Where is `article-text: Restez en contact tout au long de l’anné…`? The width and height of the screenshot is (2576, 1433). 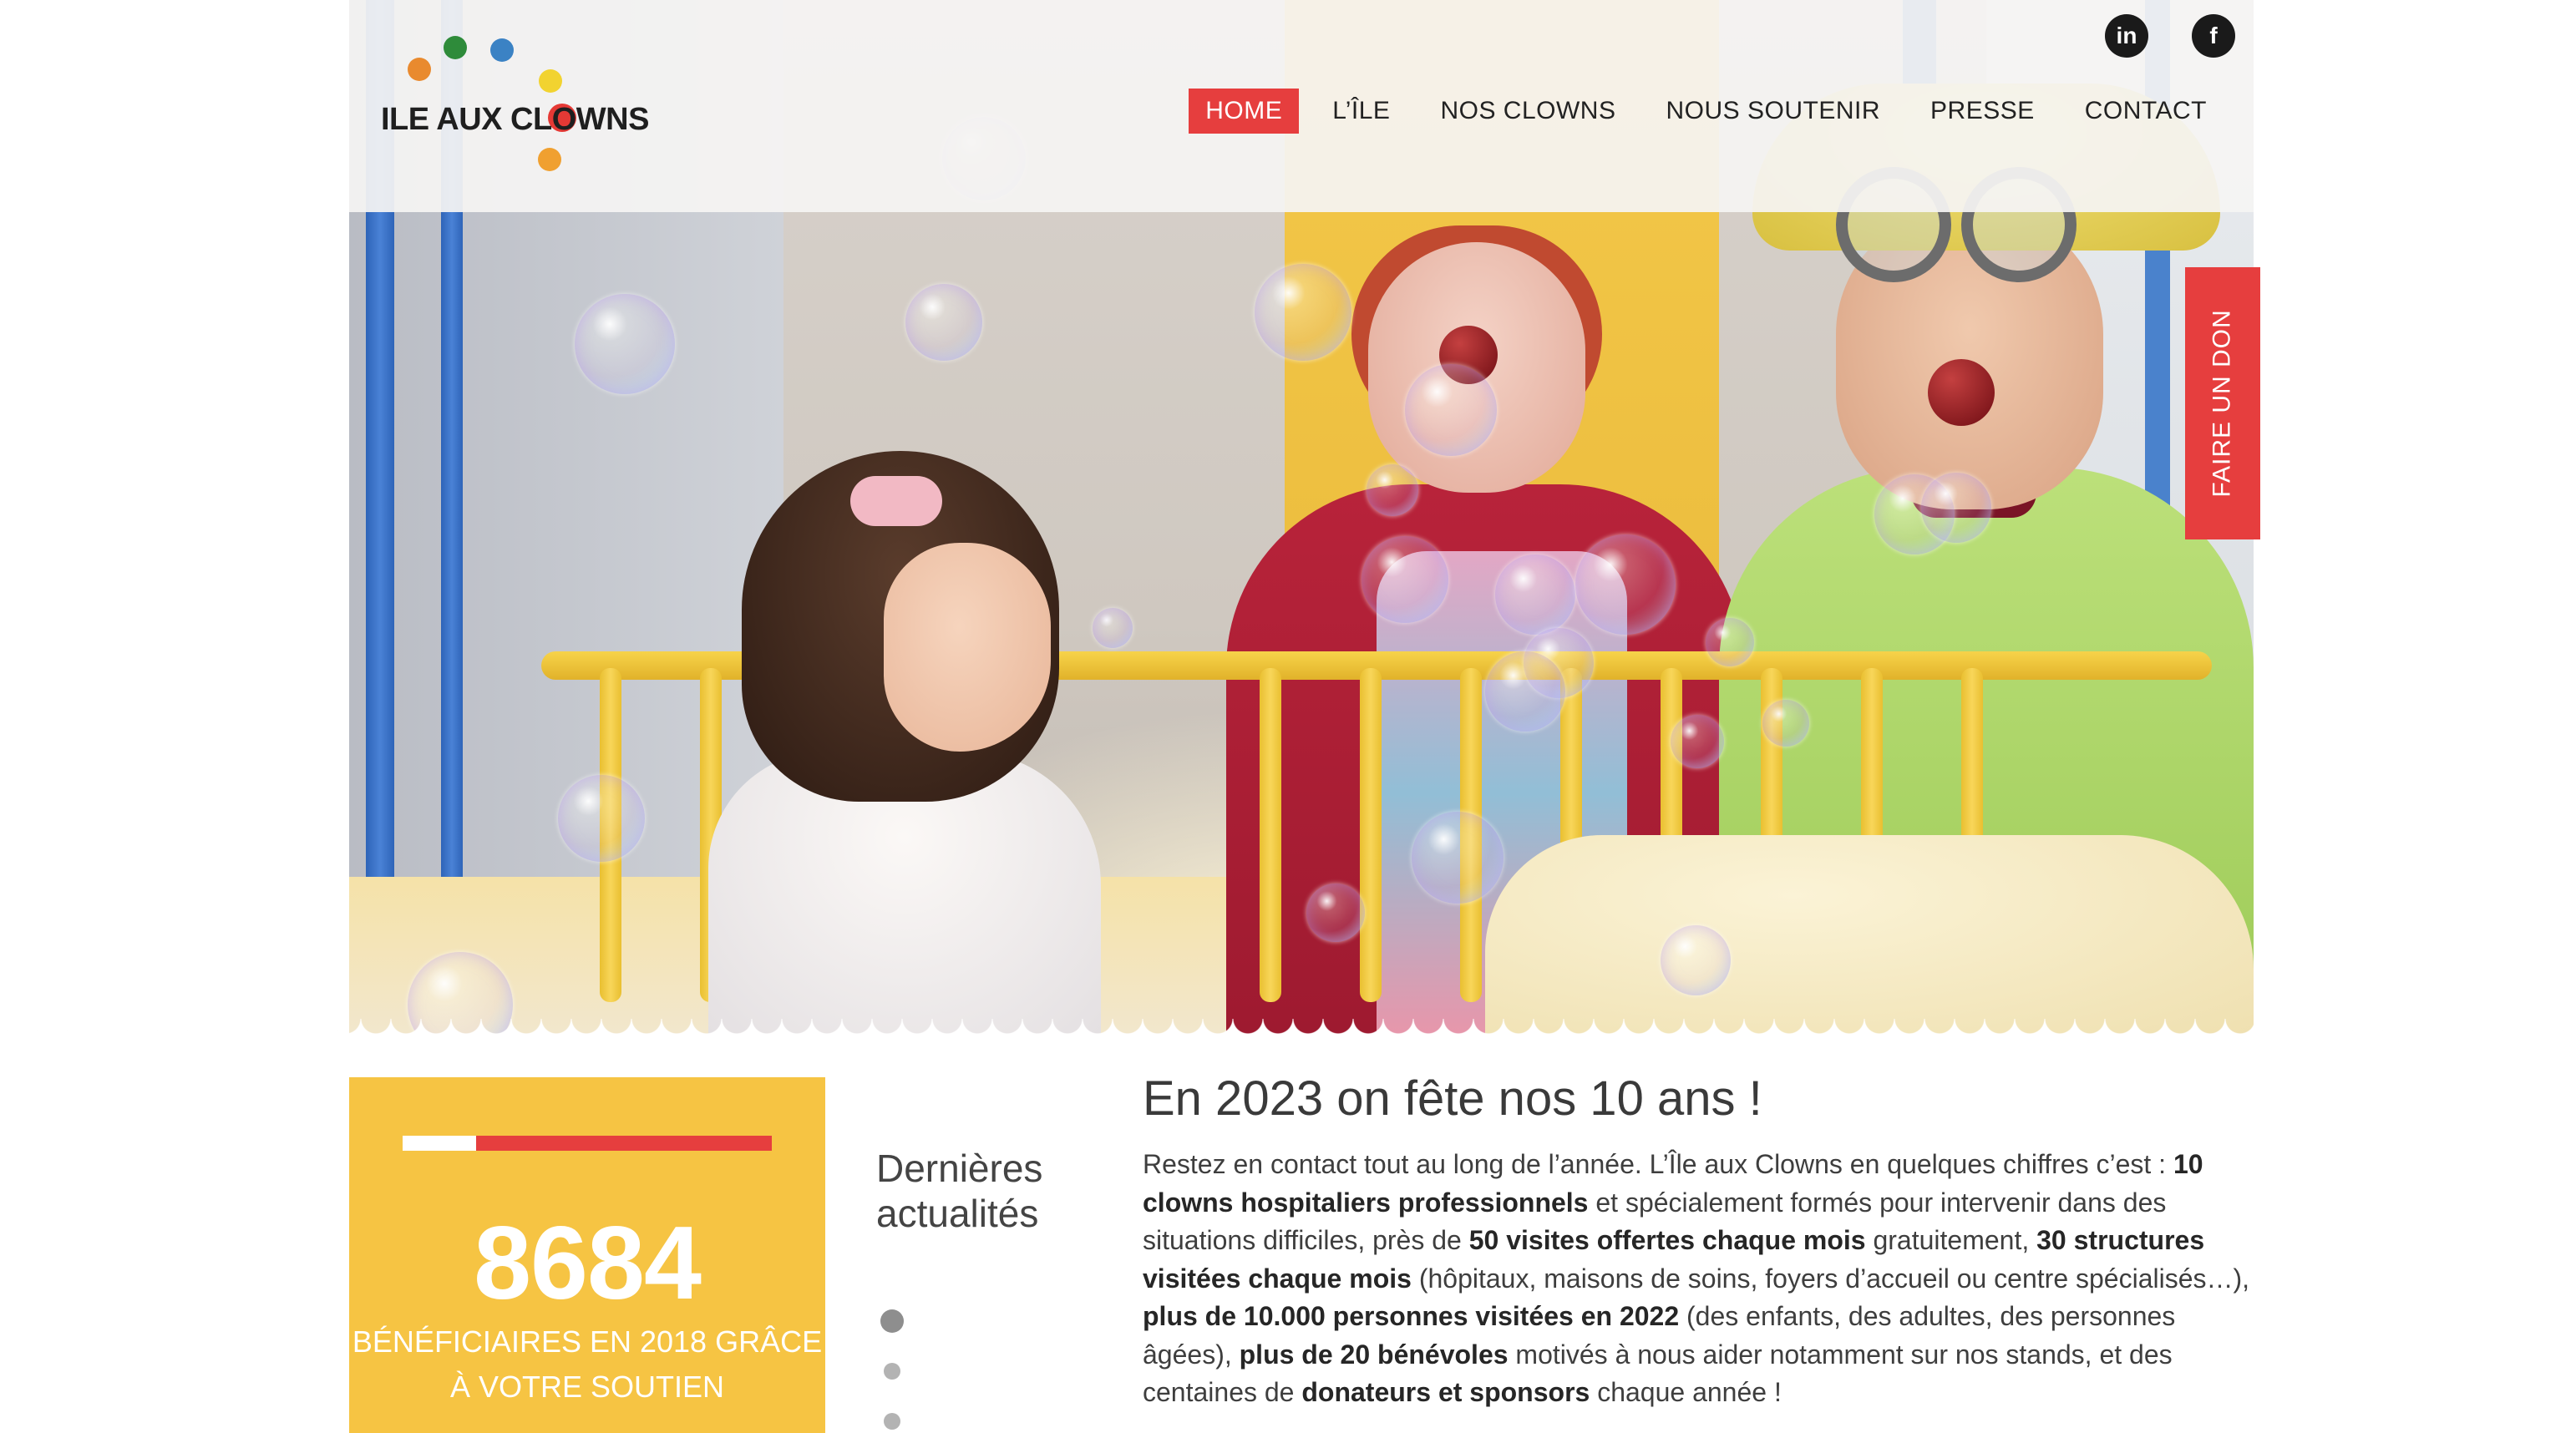 article-text: Restez en contact tout au long de l’anné… is located at coordinates (1658, 1164).